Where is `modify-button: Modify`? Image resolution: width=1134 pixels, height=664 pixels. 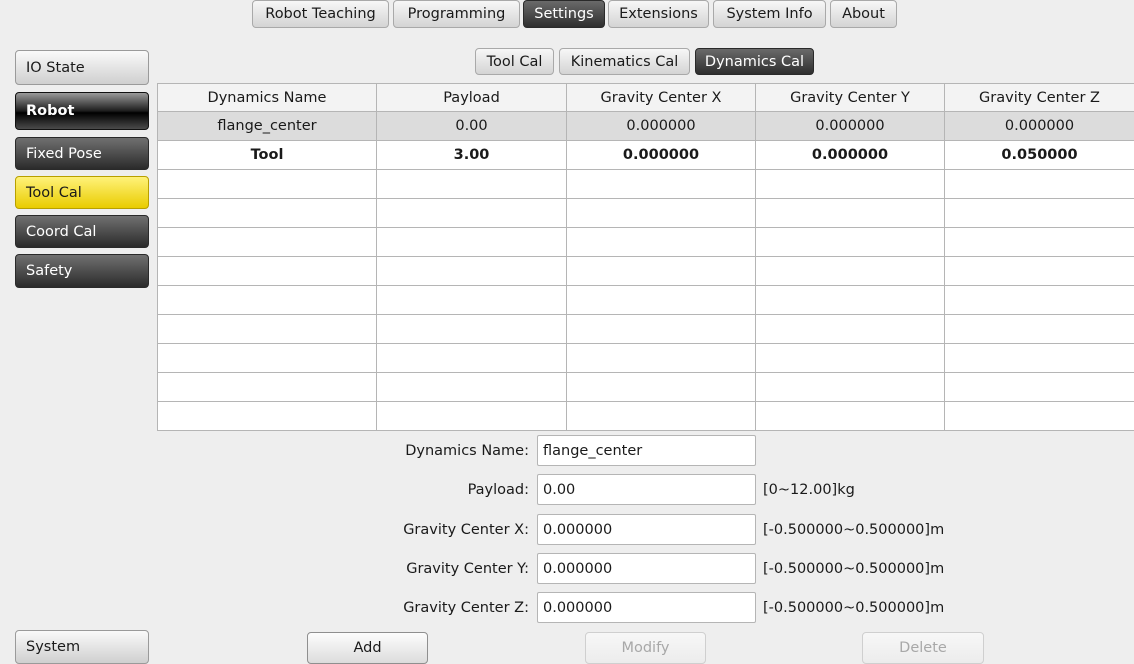 modify-button: Modify is located at coordinates (645, 648).